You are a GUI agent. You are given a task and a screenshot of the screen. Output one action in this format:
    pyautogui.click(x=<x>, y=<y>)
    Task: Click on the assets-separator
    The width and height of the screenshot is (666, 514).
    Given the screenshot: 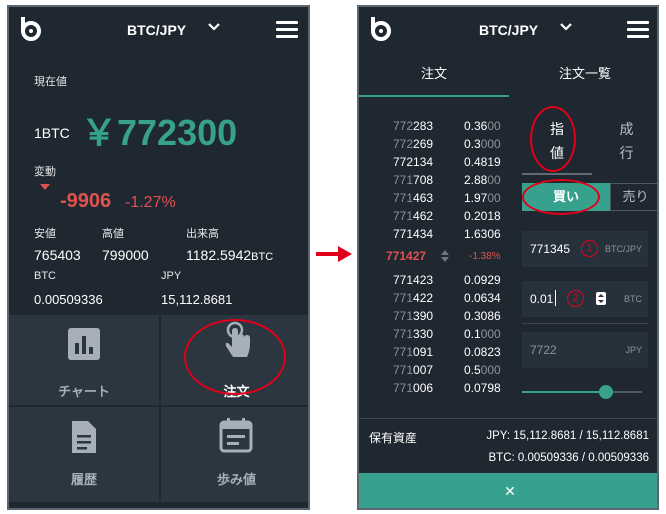 What is the action you would take?
    pyautogui.click(x=508, y=418)
    